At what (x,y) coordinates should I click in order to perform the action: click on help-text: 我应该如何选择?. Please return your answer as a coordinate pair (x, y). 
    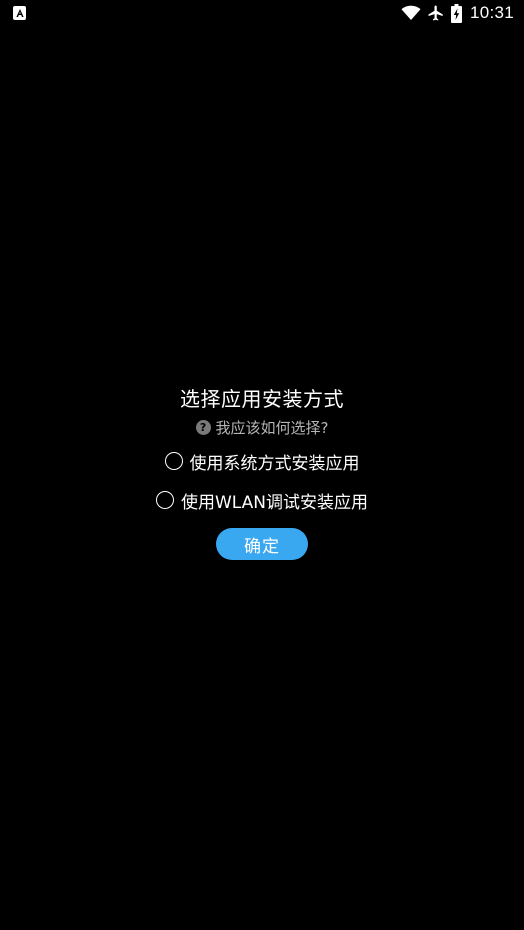
    Looking at the image, I should click on (272, 427).